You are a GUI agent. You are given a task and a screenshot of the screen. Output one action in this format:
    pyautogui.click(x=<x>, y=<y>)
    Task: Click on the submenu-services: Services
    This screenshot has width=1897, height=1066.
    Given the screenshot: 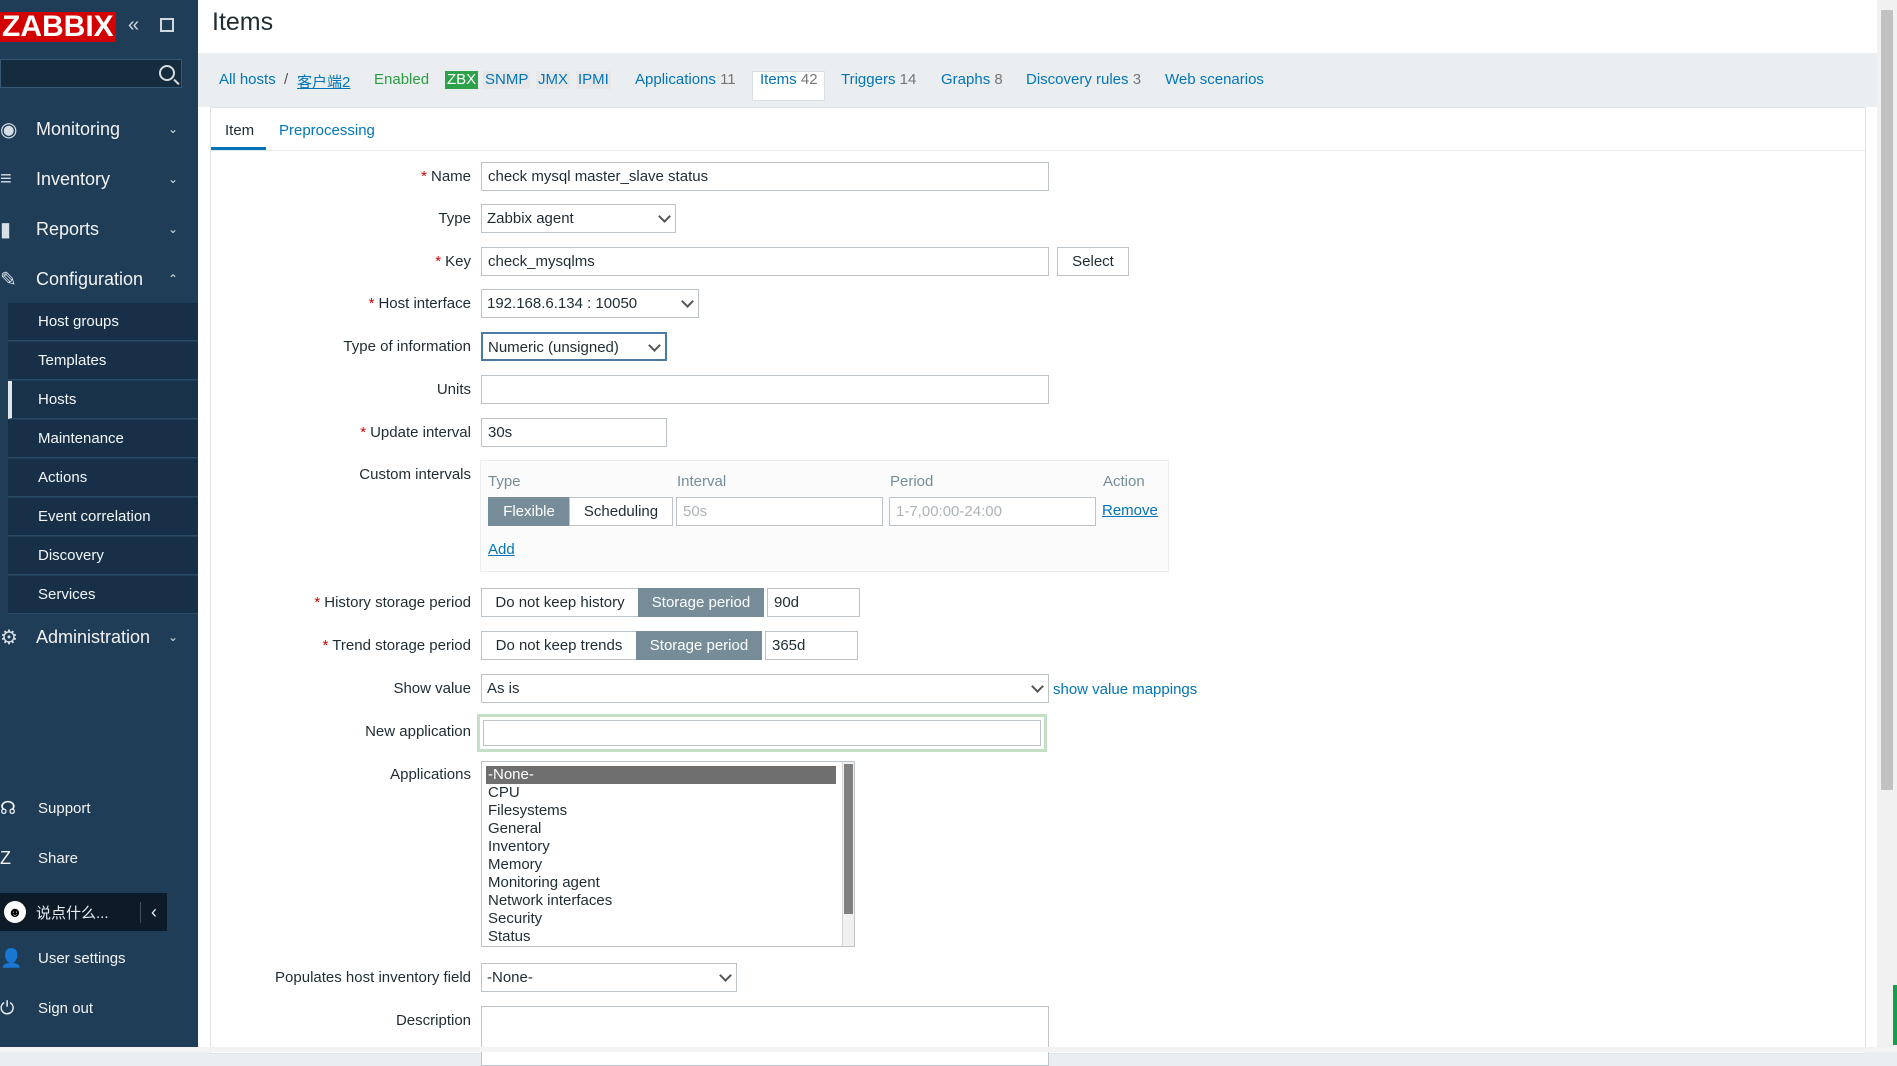 What is the action you would take?
    pyautogui.click(x=103, y=595)
    